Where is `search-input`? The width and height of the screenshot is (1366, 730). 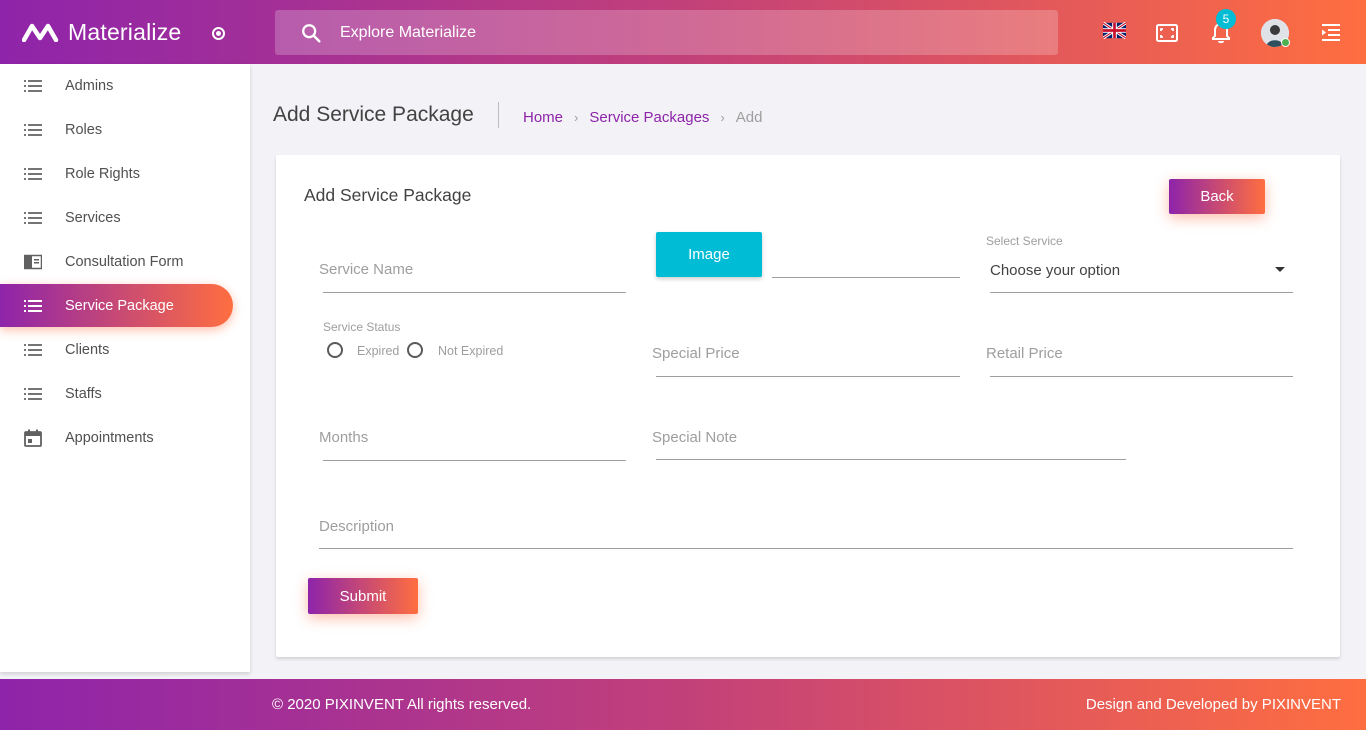
search-input is located at coordinates (640, 32).